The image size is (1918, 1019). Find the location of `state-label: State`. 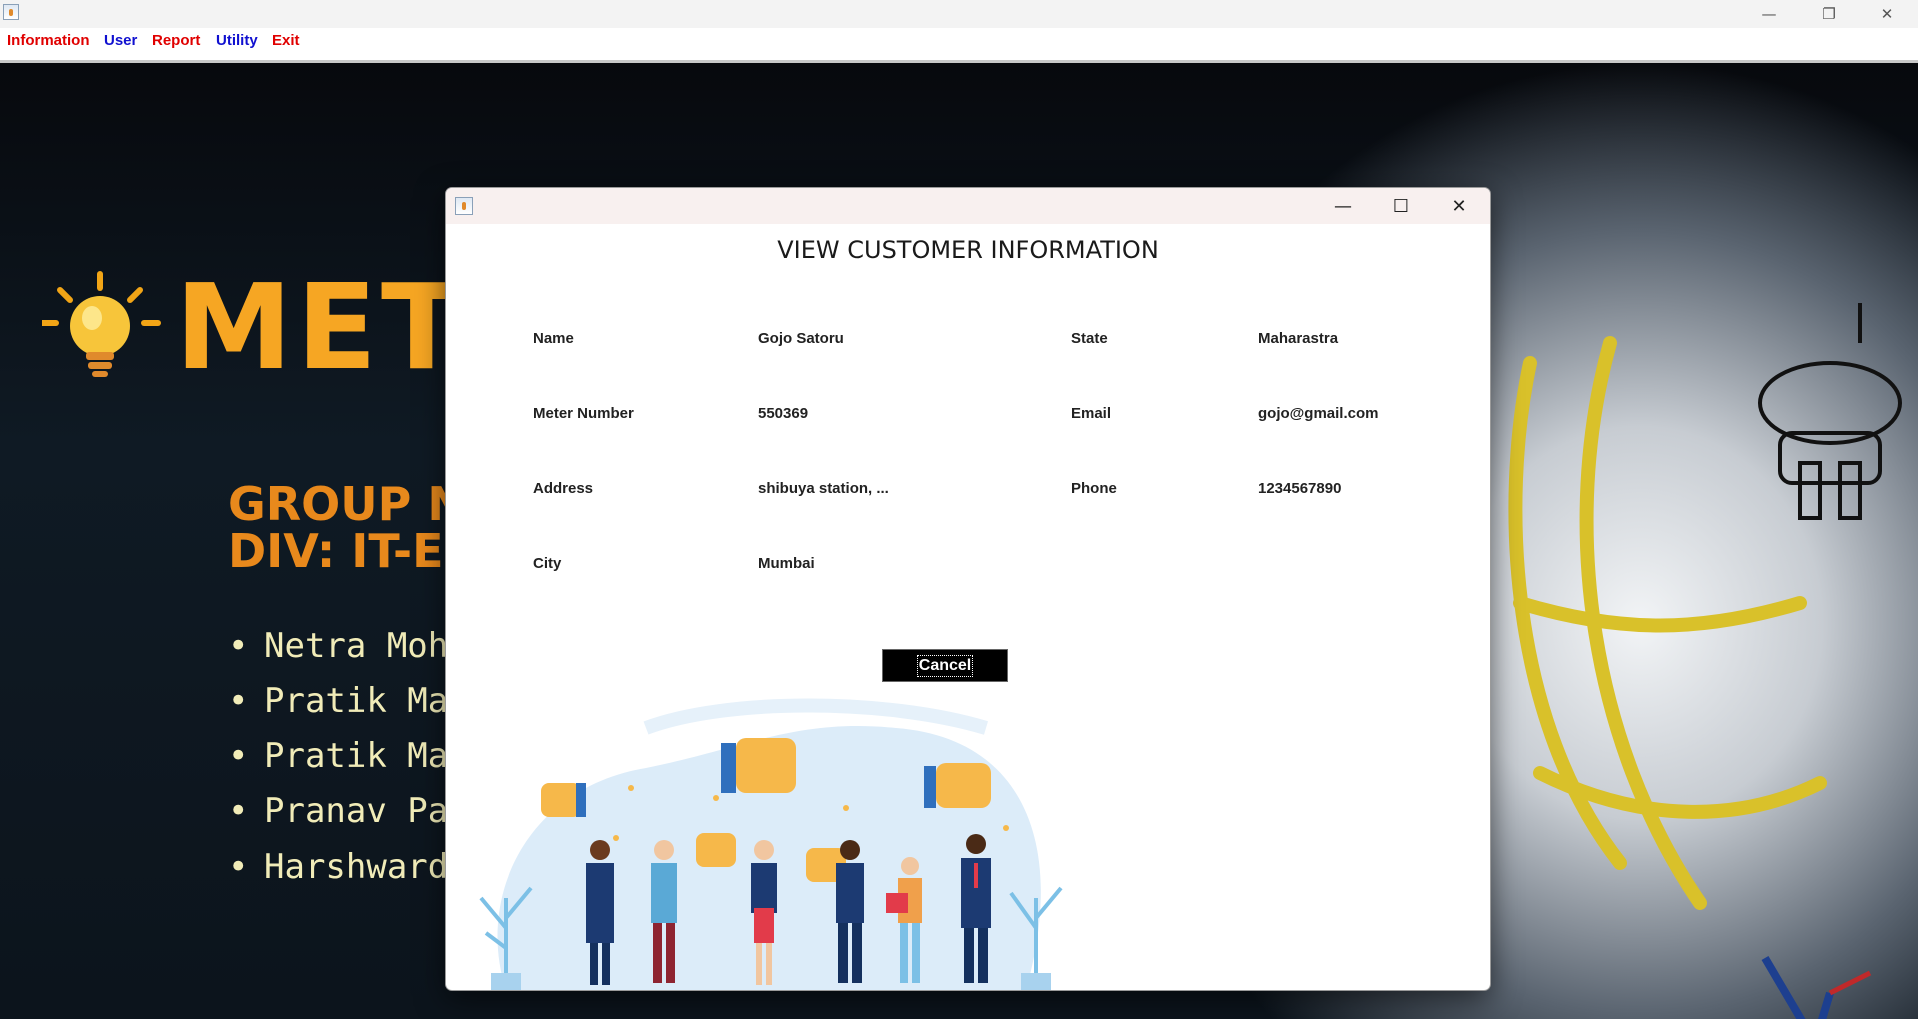

state-label: State is located at coordinates (1089, 338).